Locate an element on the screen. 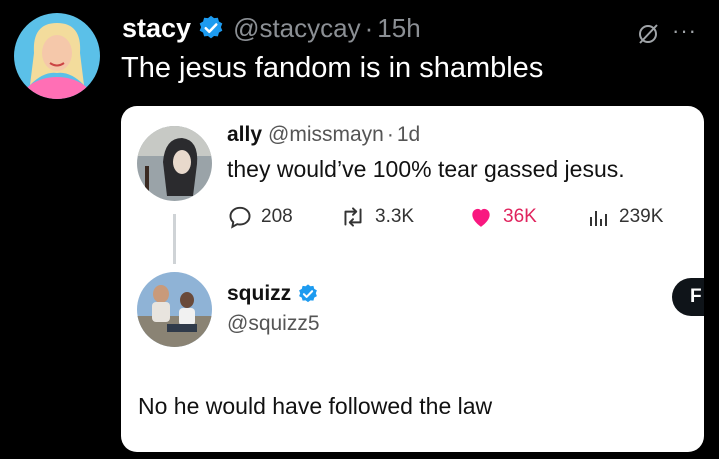 This screenshot has width=719, height=459. handle: @missmayn is located at coordinates (326, 135).